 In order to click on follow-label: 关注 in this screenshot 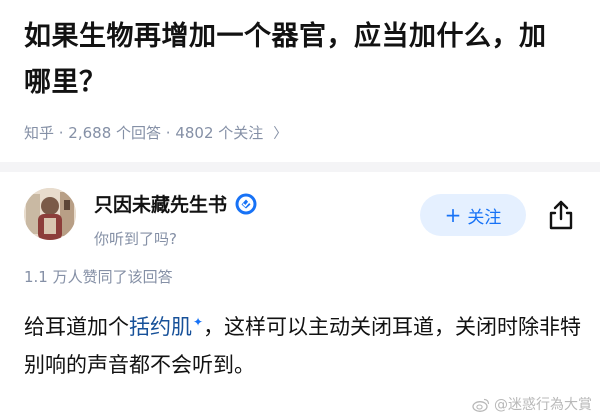, I will do `click(484, 217)`.